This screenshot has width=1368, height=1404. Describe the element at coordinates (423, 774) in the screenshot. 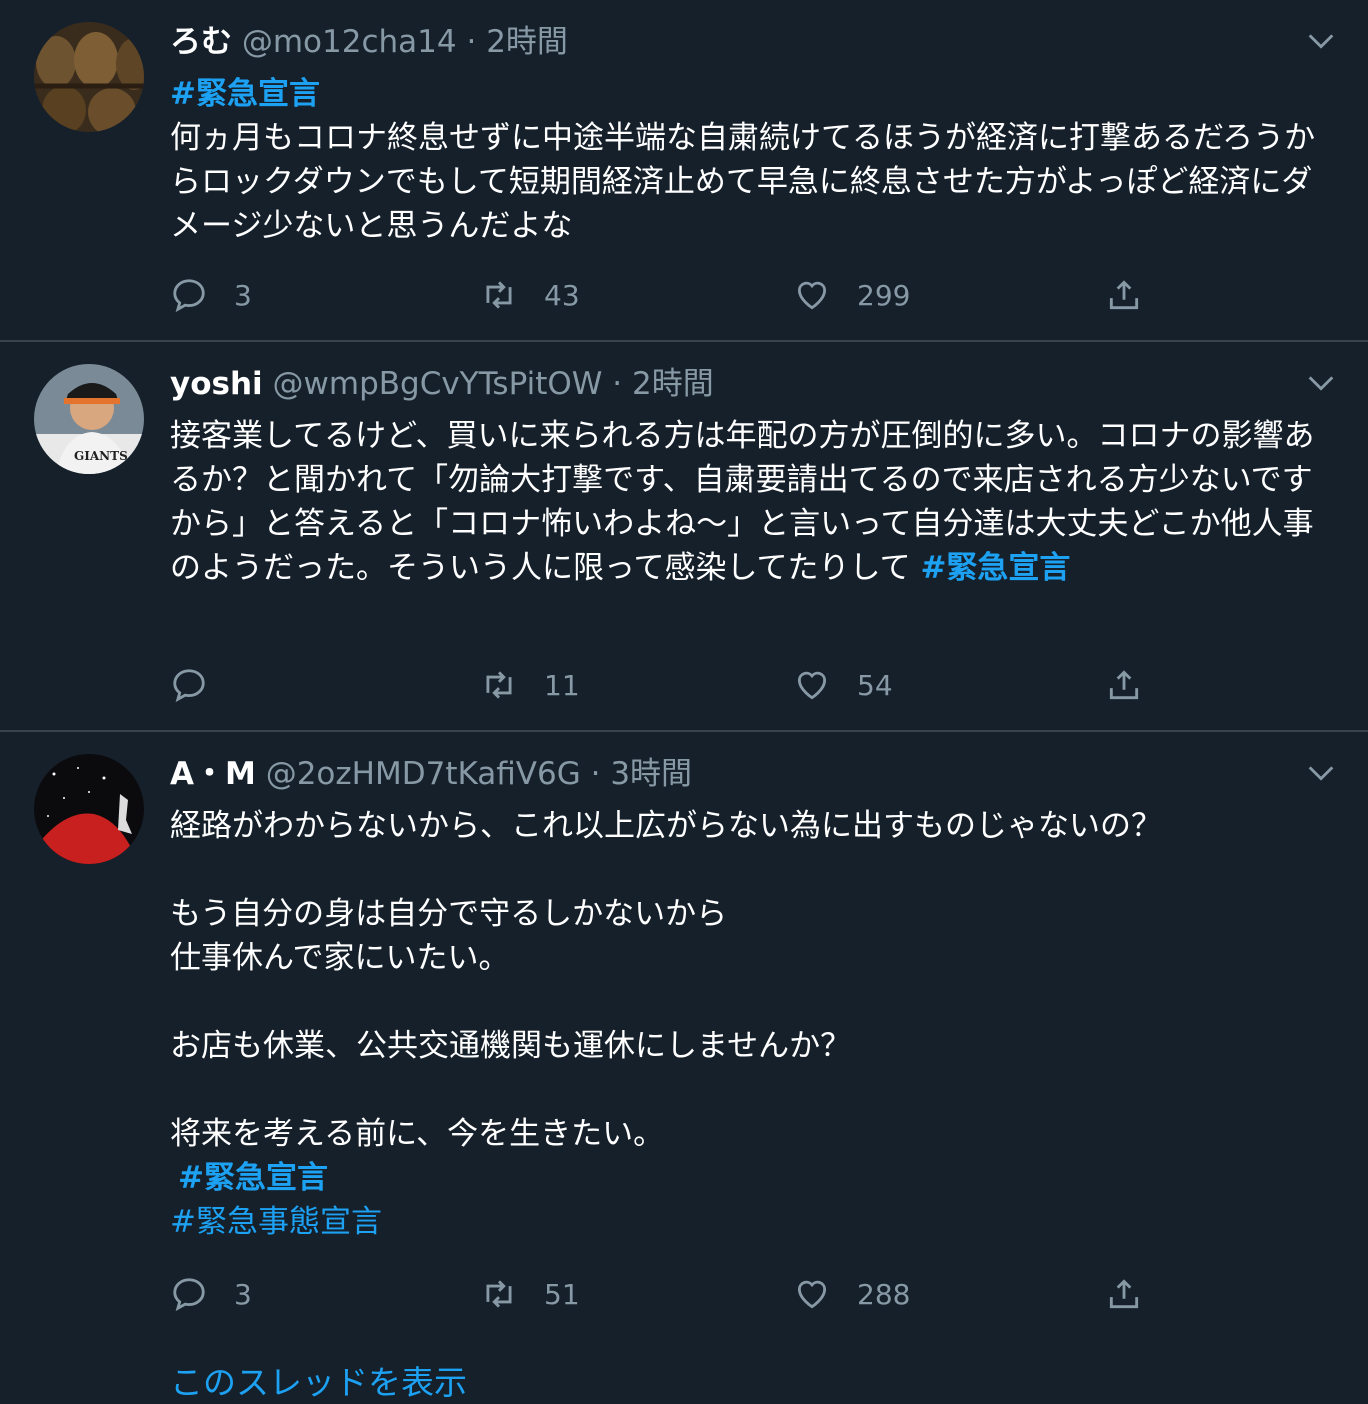

I see `user-handle: @2ozHMD7tKafiV6G` at that location.